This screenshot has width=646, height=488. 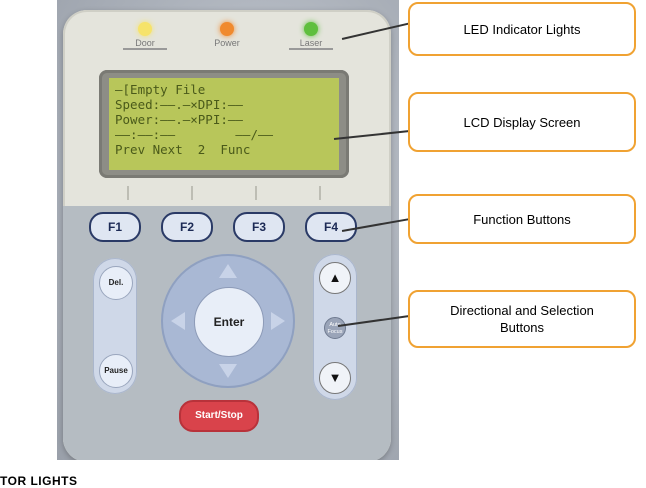 I want to click on auto-focus-button: Auto Focus, so click(x=335, y=328).